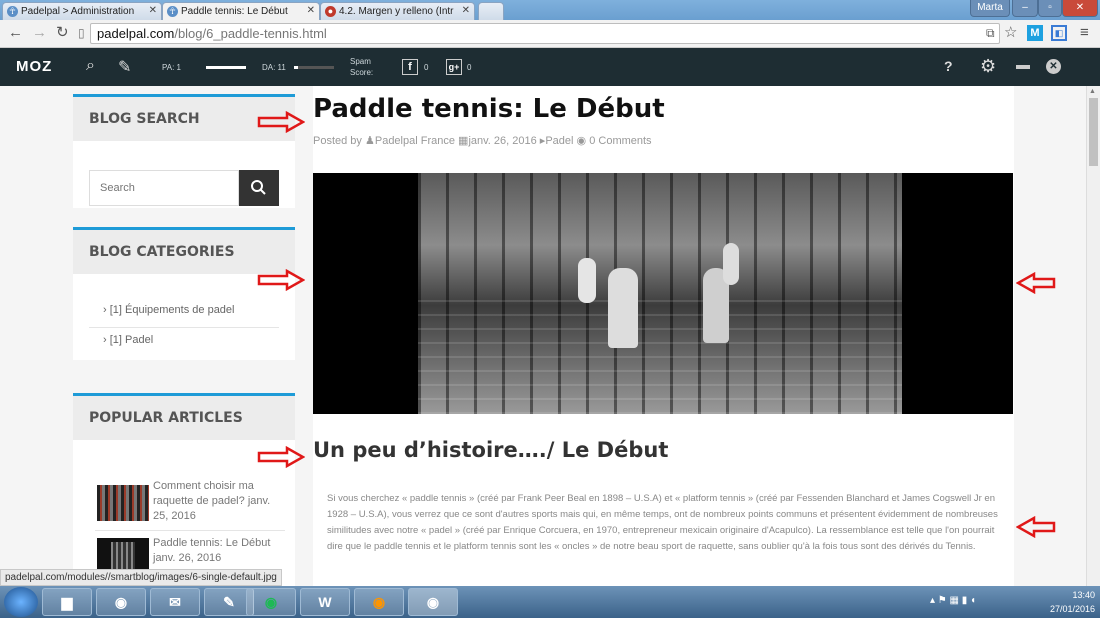 This screenshot has width=1100, height=618. I want to click on bookmark-star-icon: ☆, so click(1010, 33).